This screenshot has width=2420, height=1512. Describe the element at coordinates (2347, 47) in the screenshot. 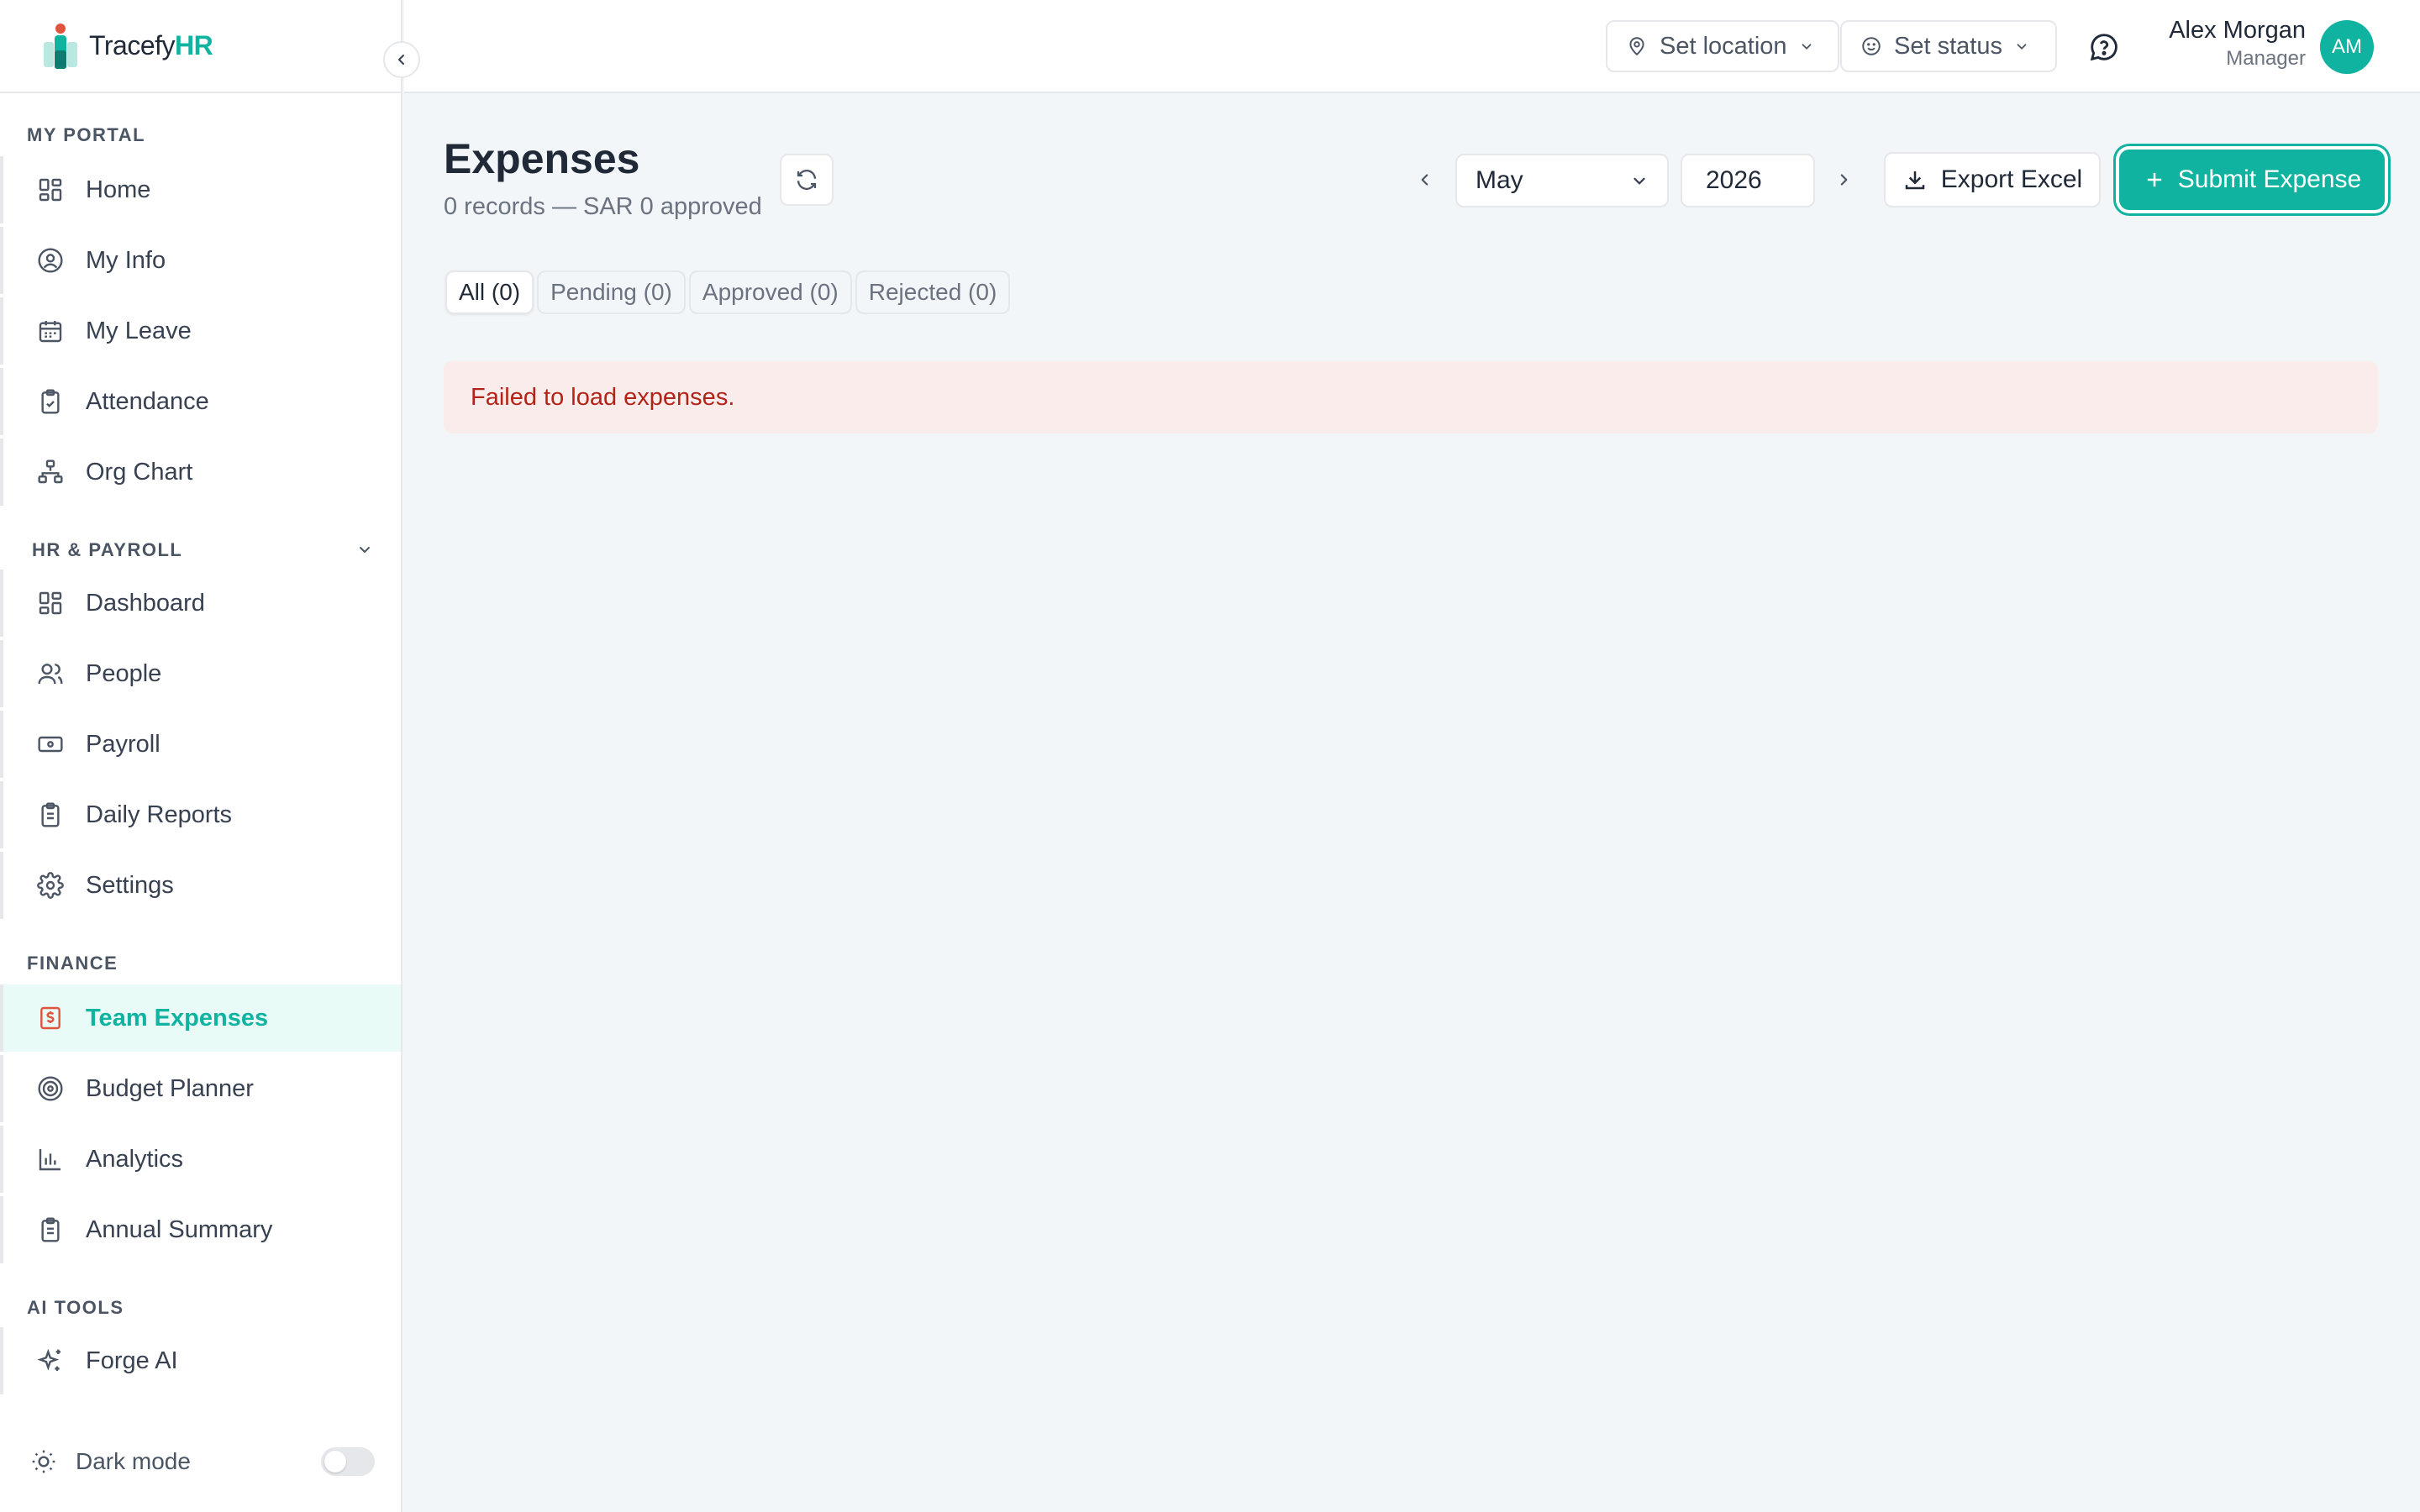

I see `avatar: AM` at that location.